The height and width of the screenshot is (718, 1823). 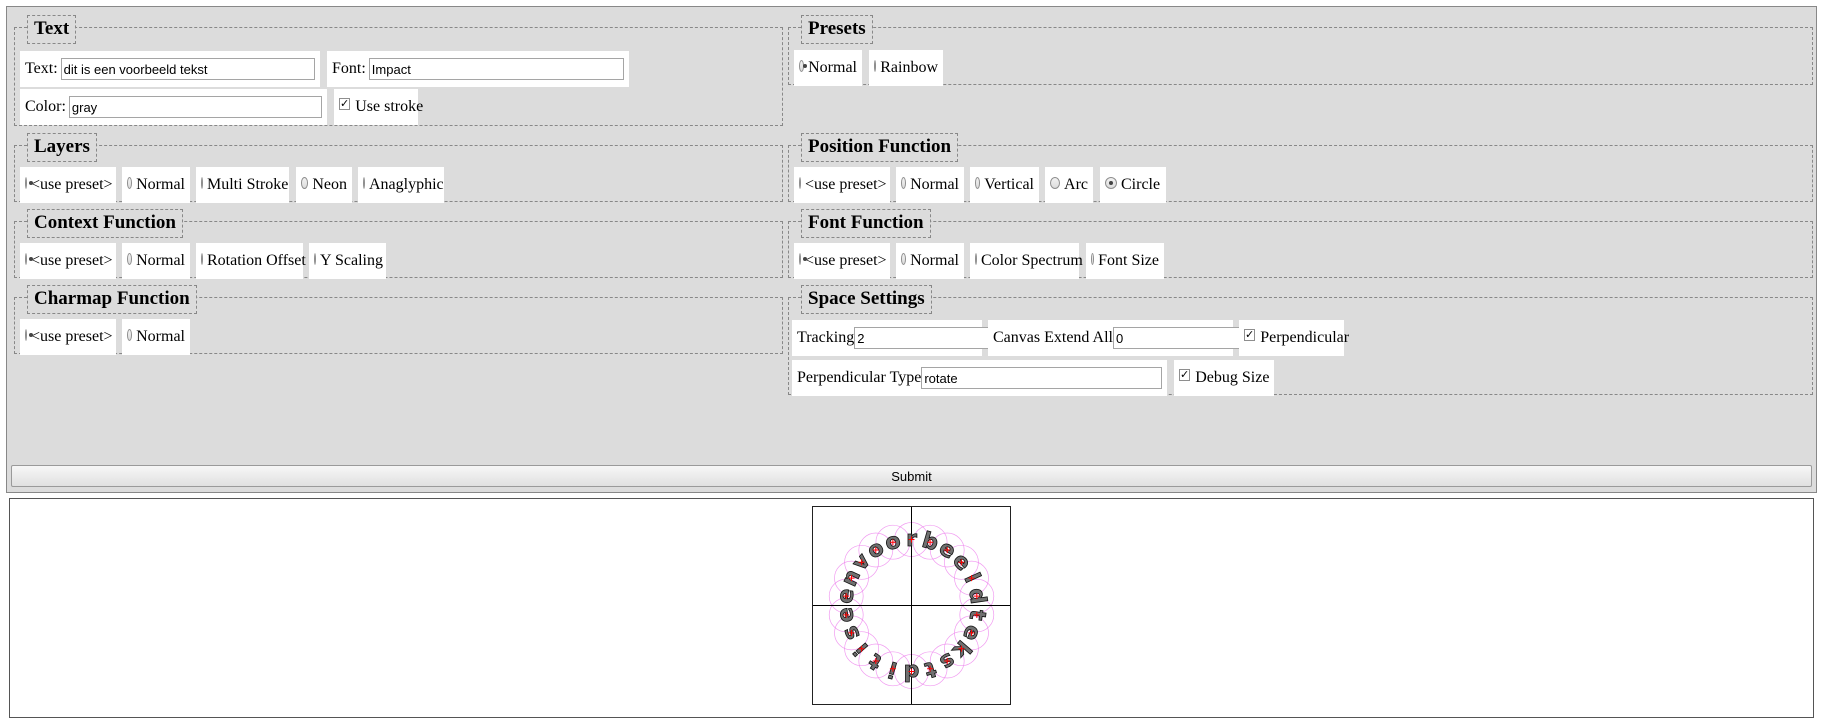 I want to click on presets-legend: Presets, so click(x=837, y=29).